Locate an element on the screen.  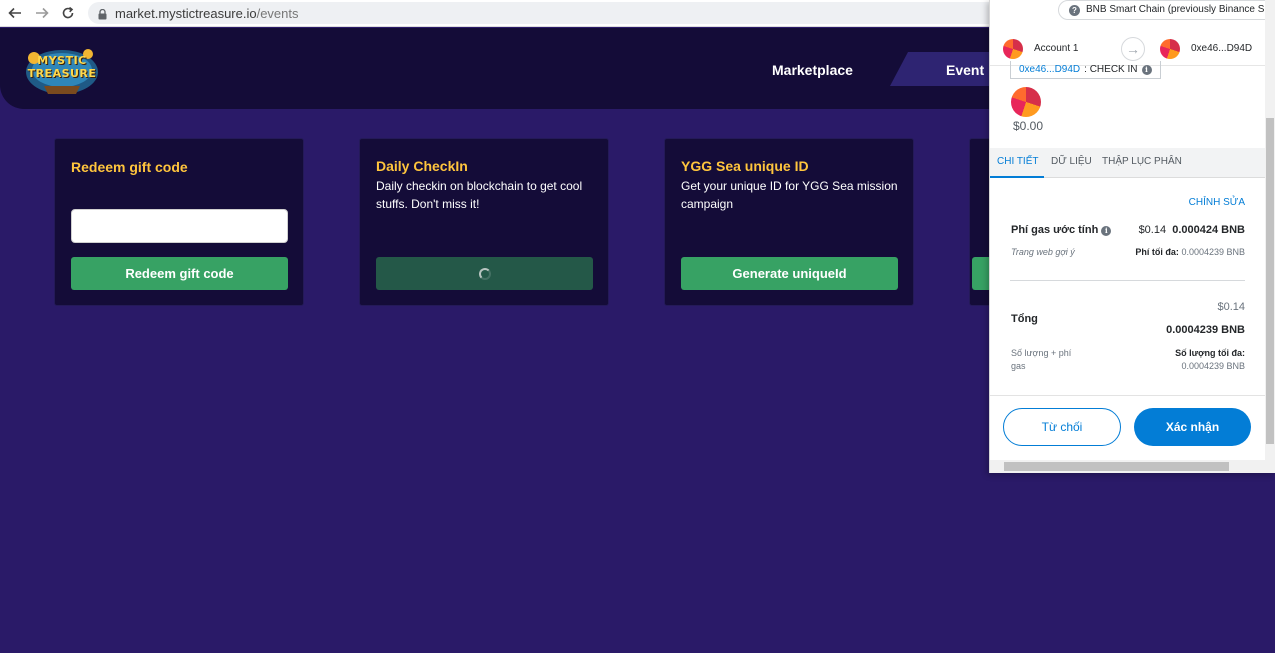
horizontal-scroll-thumb is located at coordinates (1116, 466).